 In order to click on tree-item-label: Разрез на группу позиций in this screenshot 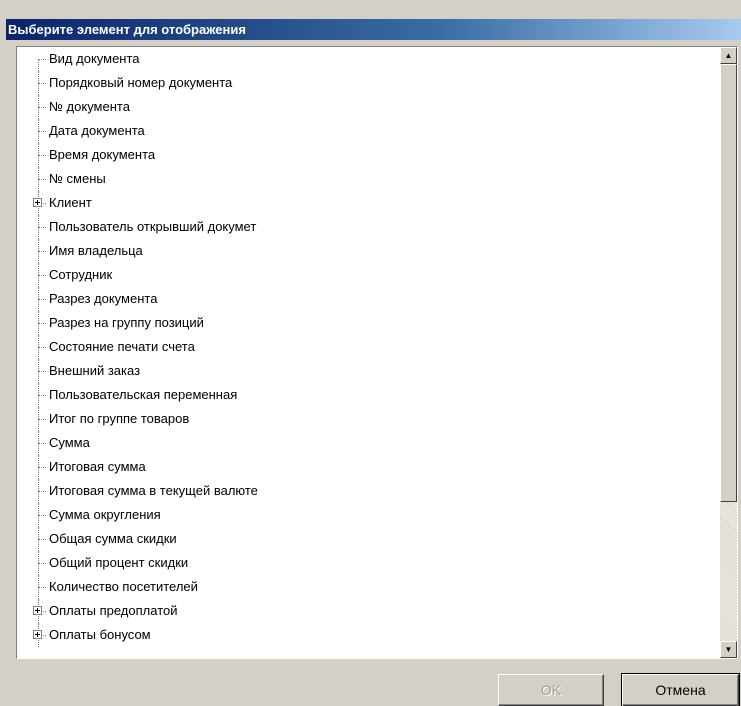, I will do `click(126, 322)`.